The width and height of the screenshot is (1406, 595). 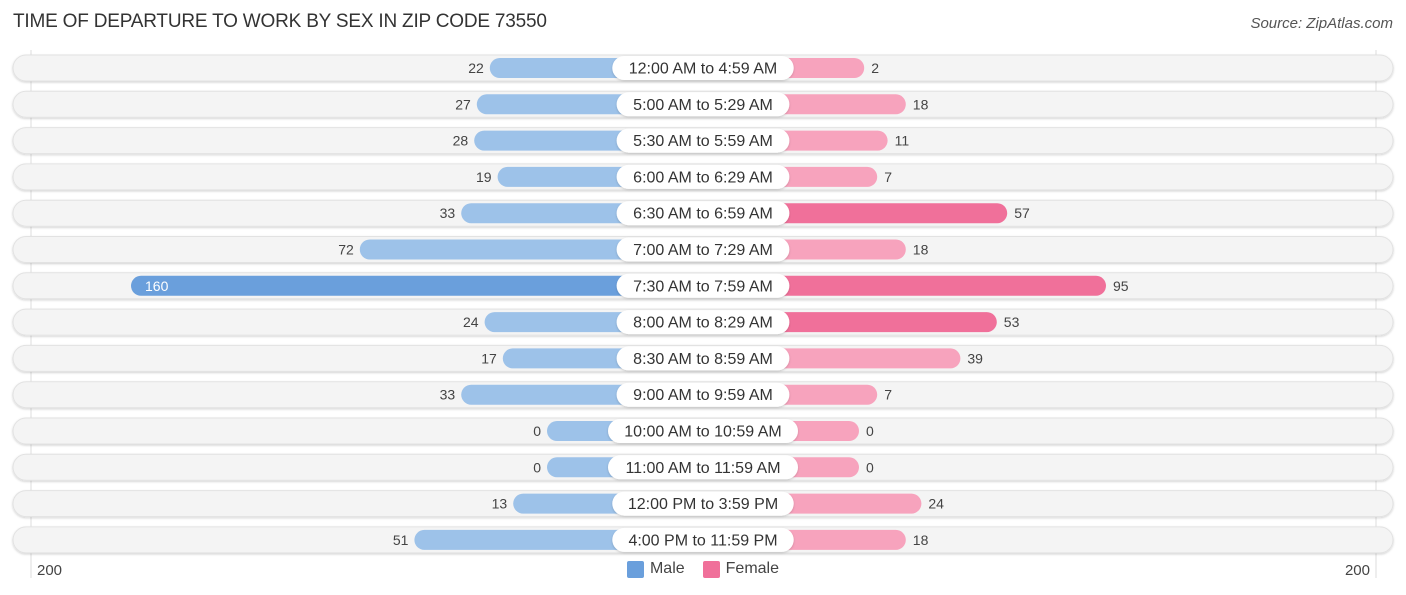 I want to click on table-row: 13 24 12:00 PM to 3:59 PM, so click(x=703, y=504).